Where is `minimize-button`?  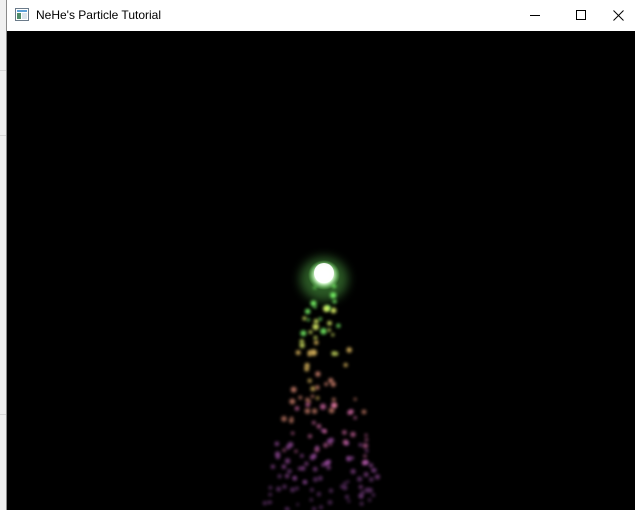
minimize-button is located at coordinates (535, 15).